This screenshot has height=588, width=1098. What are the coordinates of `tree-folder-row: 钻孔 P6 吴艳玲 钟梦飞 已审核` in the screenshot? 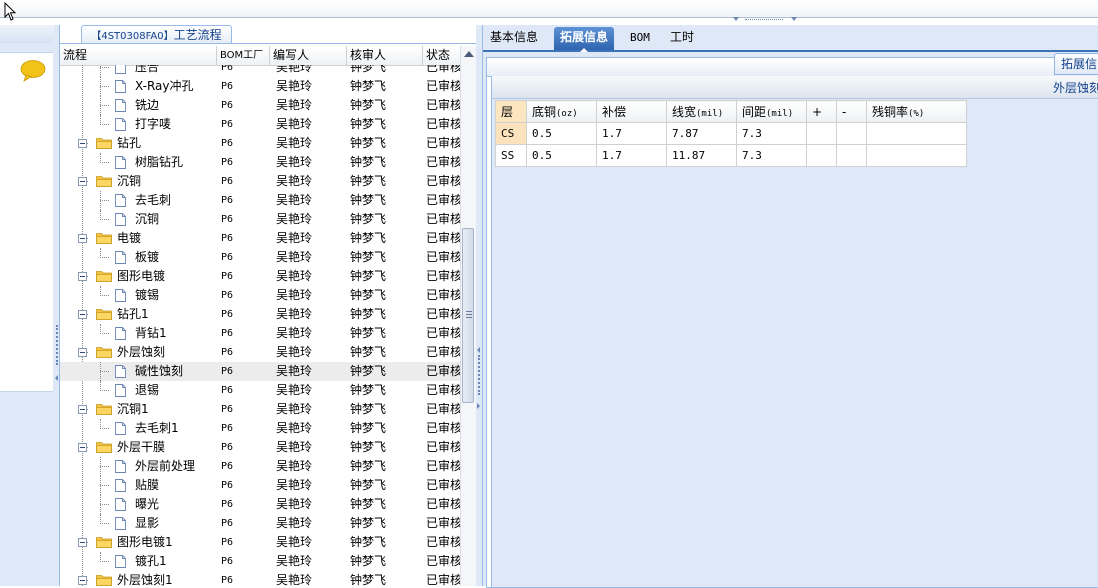 It's located at (260, 143).